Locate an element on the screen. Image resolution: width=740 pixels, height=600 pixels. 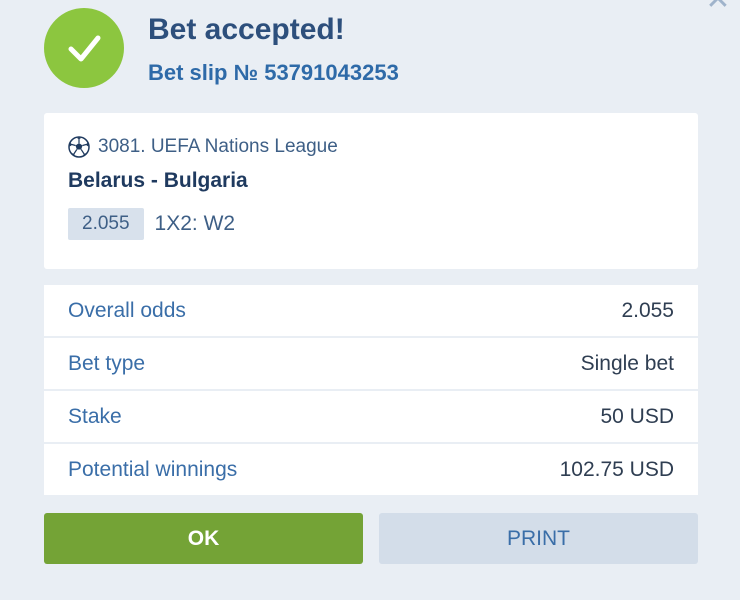
action-buttons: OK PRINT is located at coordinates (371, 538).